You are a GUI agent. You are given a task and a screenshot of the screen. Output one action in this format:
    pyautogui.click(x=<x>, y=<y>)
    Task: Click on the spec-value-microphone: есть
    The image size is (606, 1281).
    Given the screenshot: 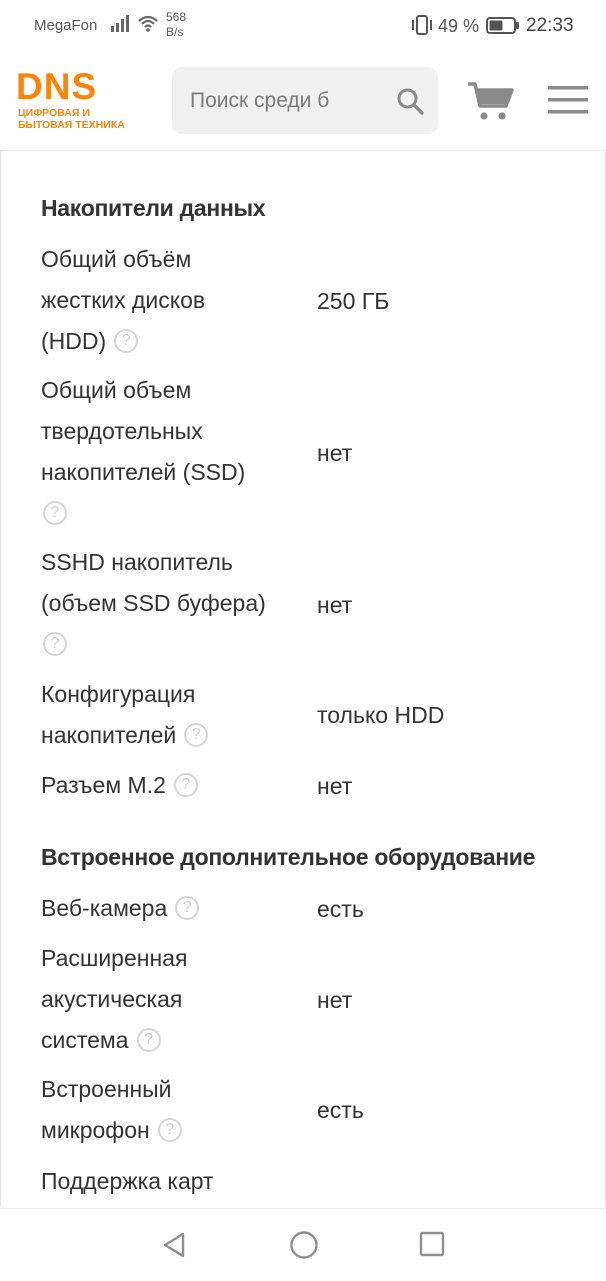 What is the action you would take?
    pyautogui.click(x=340, y=1110)
    